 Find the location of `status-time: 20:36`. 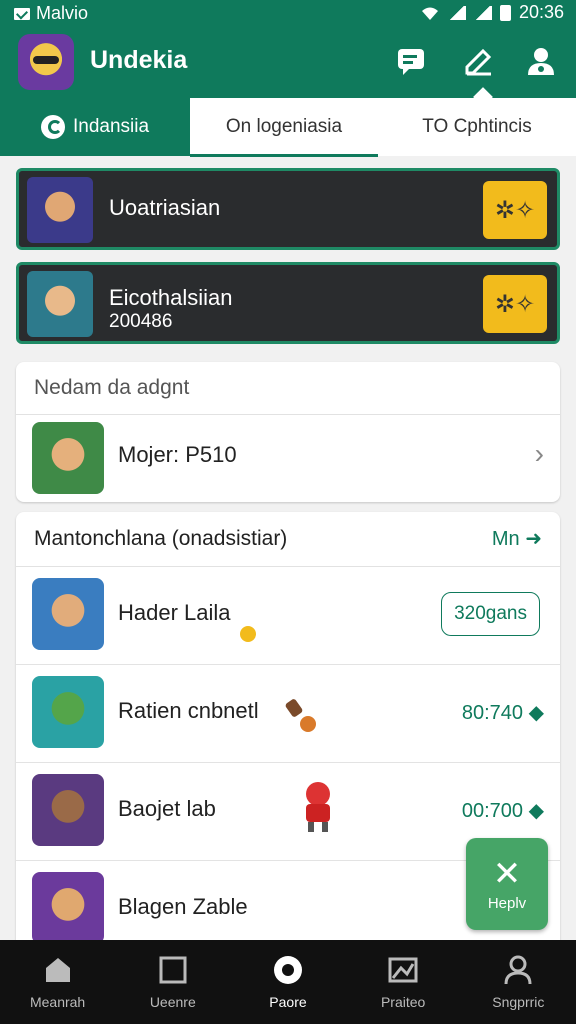

status-time: 20:36 is located at coordinates (541, 12).